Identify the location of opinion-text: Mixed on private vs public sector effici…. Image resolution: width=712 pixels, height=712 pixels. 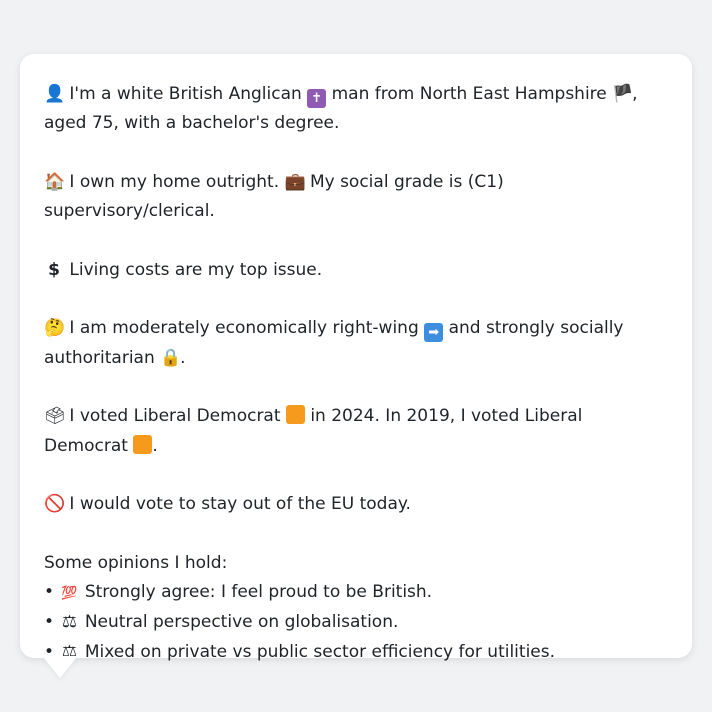
(320, 651).